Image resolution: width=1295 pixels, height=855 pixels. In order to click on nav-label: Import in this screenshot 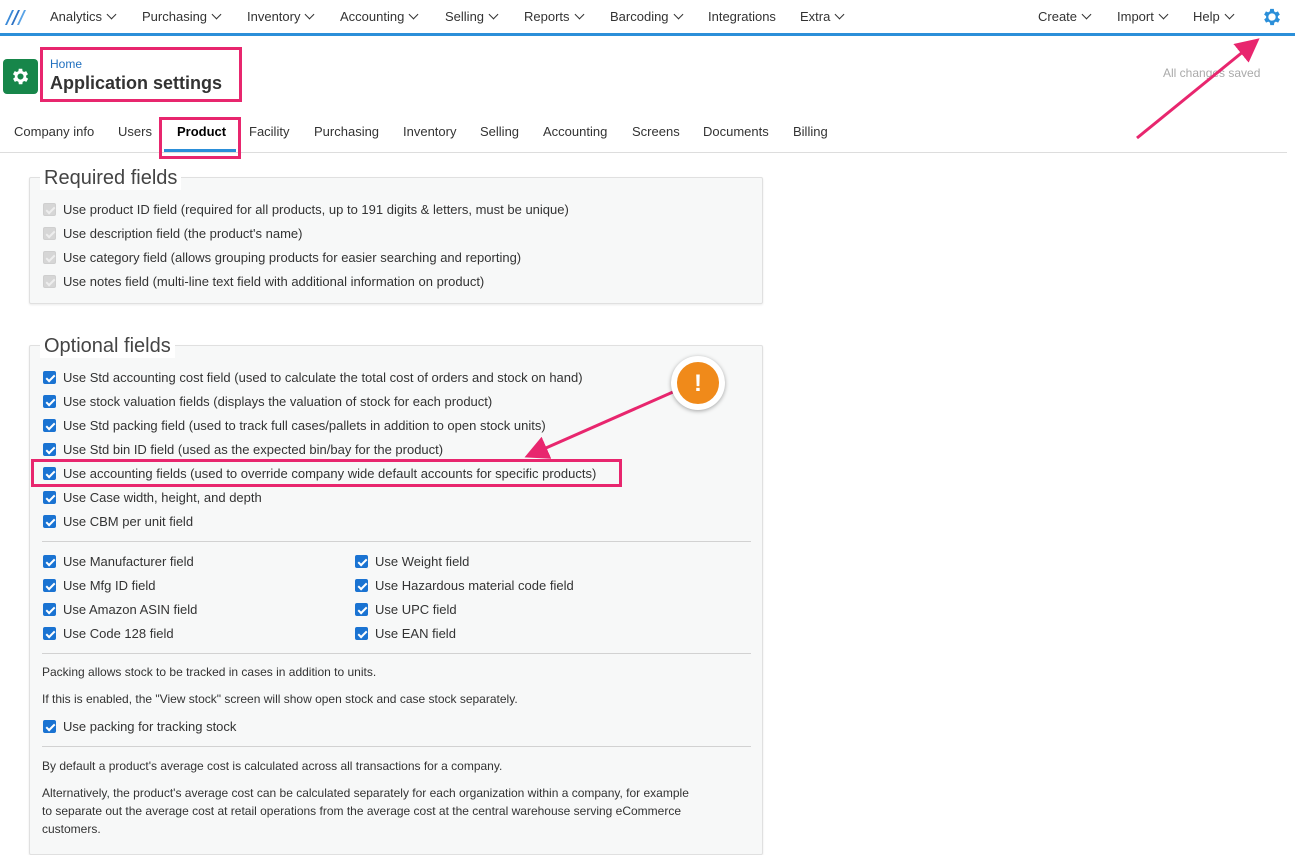, I will do `click(1135, 16)`.